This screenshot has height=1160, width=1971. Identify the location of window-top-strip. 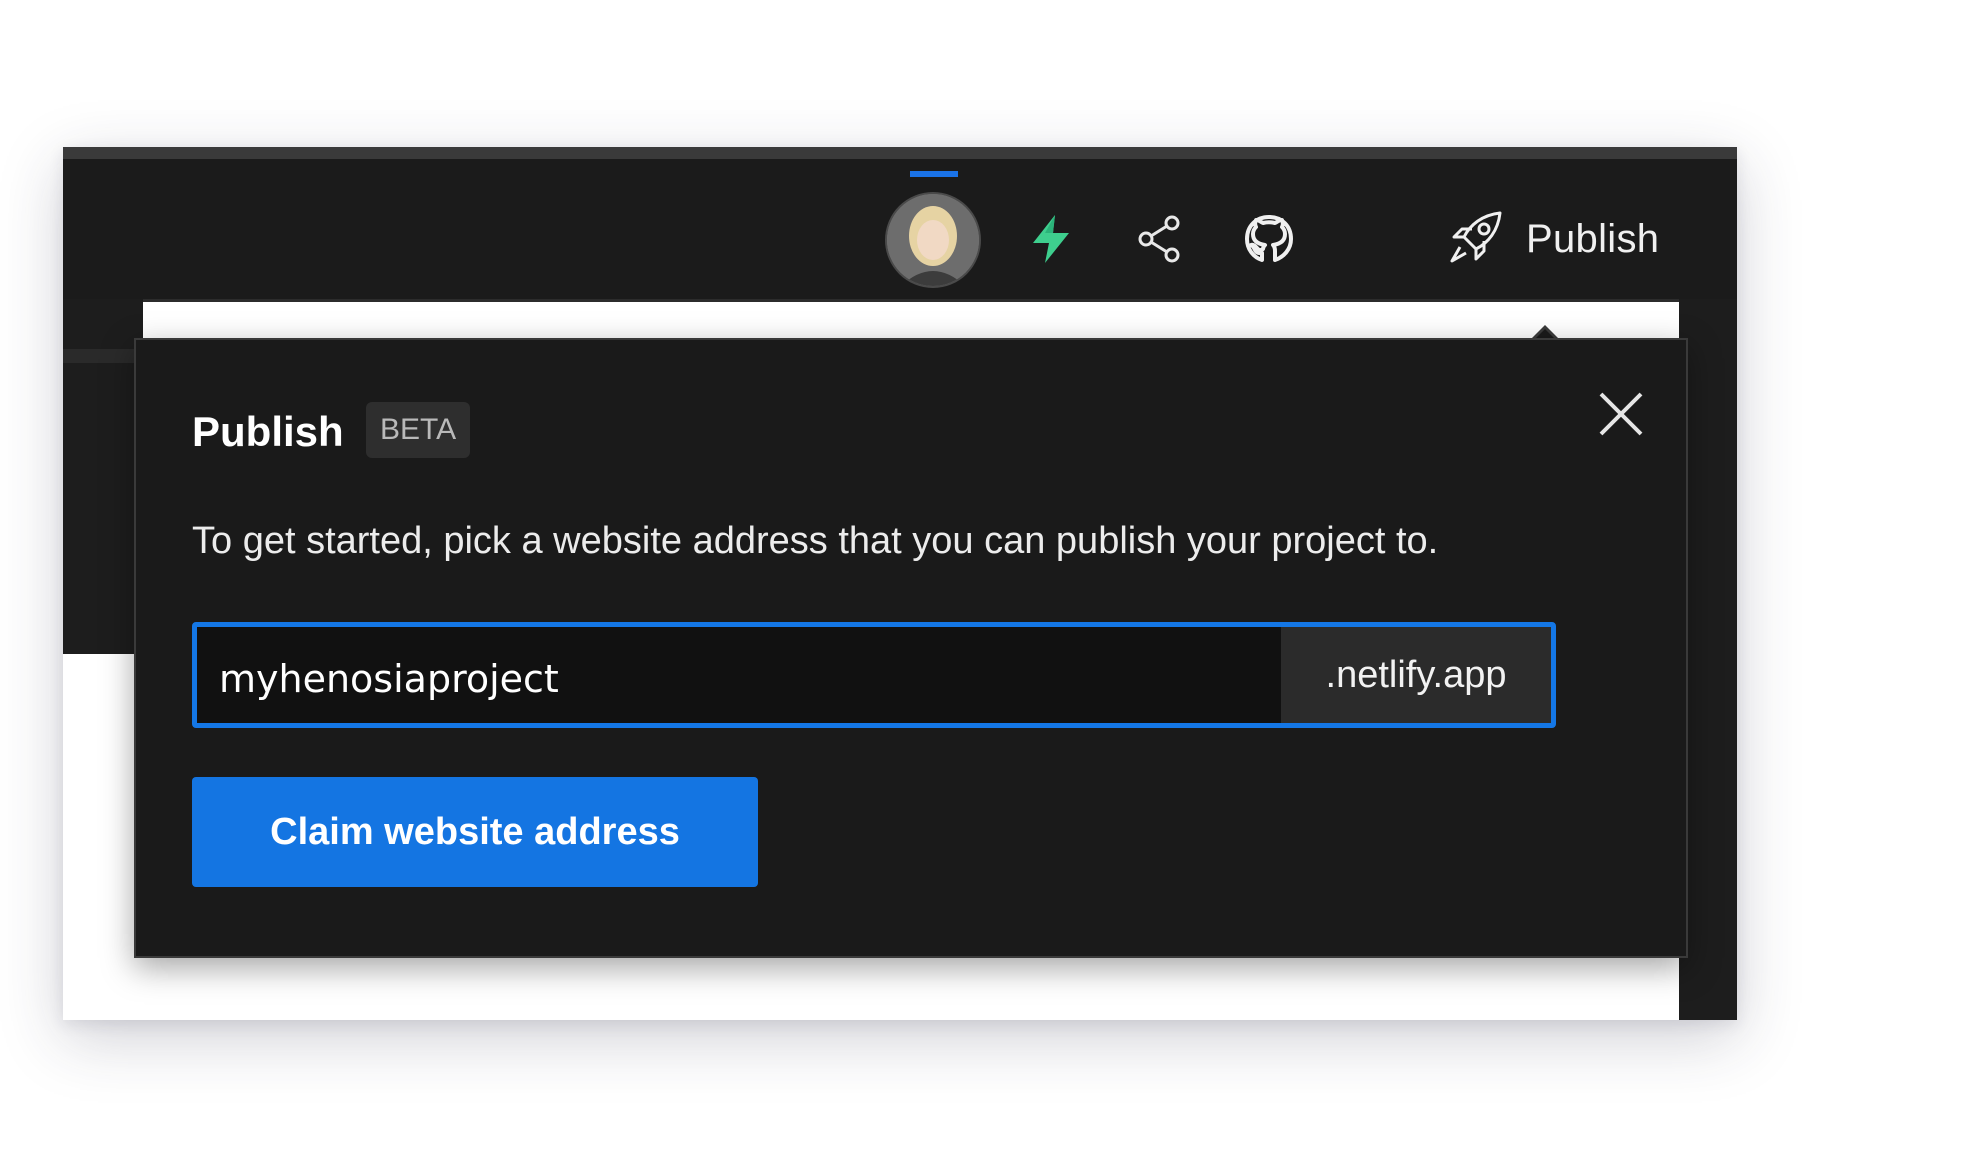
(900, 153).